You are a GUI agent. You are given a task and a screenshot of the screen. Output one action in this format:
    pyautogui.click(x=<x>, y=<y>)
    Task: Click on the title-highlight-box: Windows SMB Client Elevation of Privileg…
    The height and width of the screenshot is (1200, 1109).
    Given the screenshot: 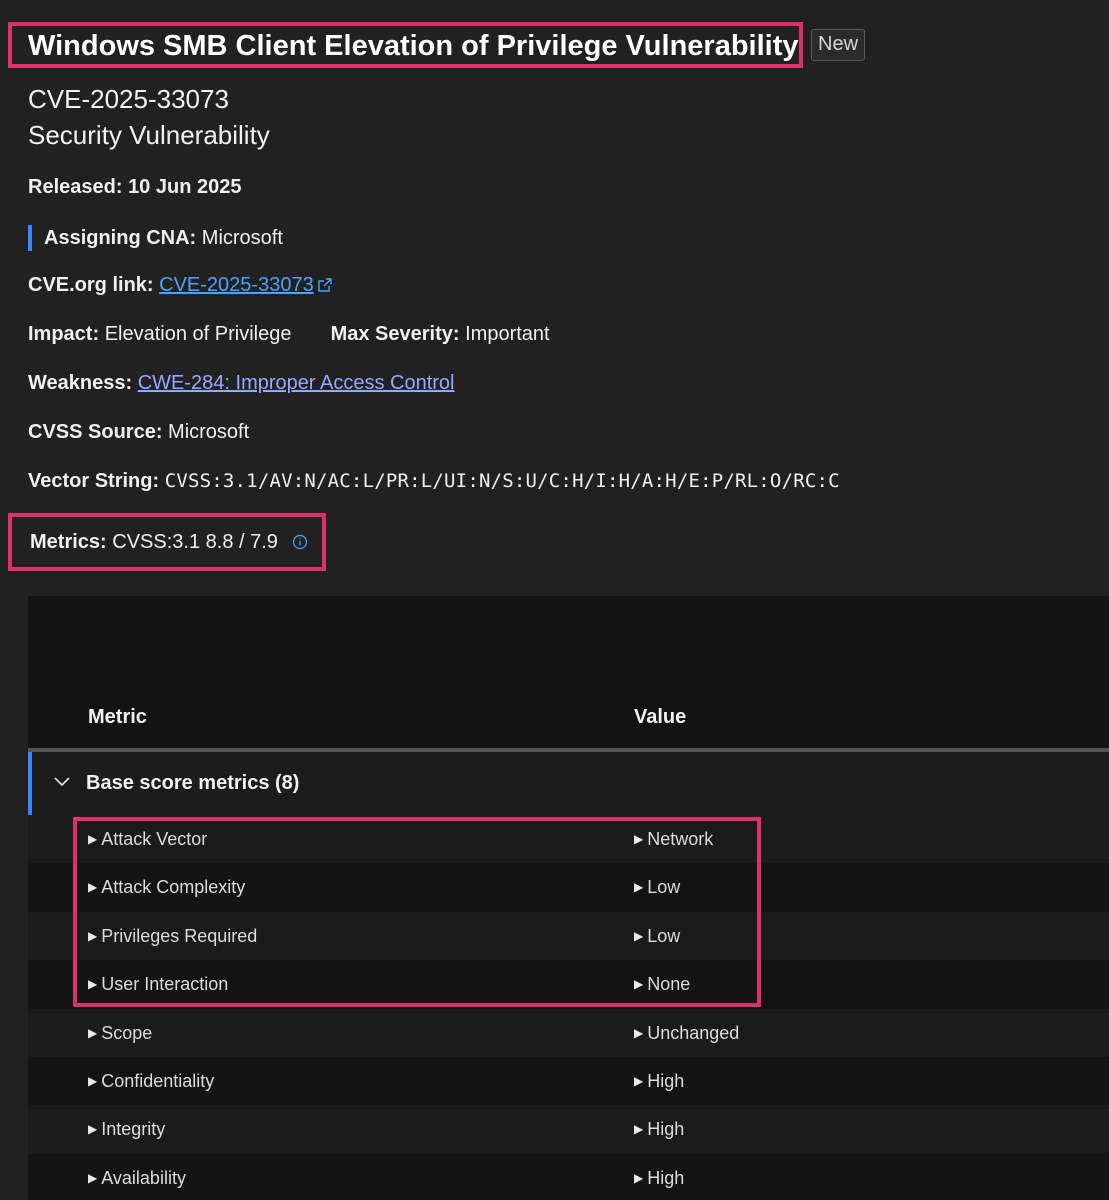 What is the action you would take?
    pyautogui.click(x=405, y=45)
    